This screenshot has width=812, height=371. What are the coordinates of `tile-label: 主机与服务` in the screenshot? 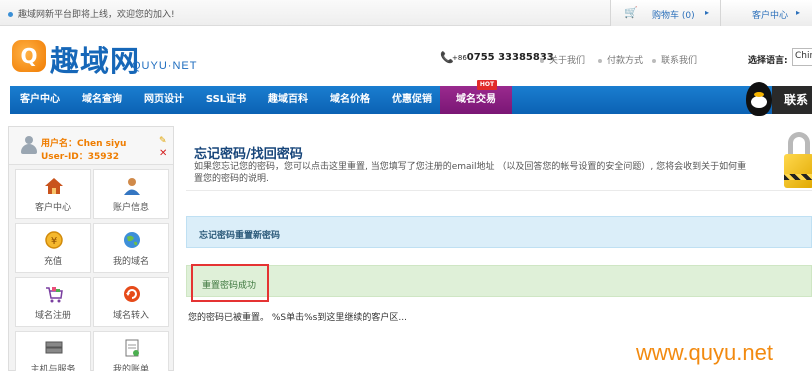 It's located at (53, 368).